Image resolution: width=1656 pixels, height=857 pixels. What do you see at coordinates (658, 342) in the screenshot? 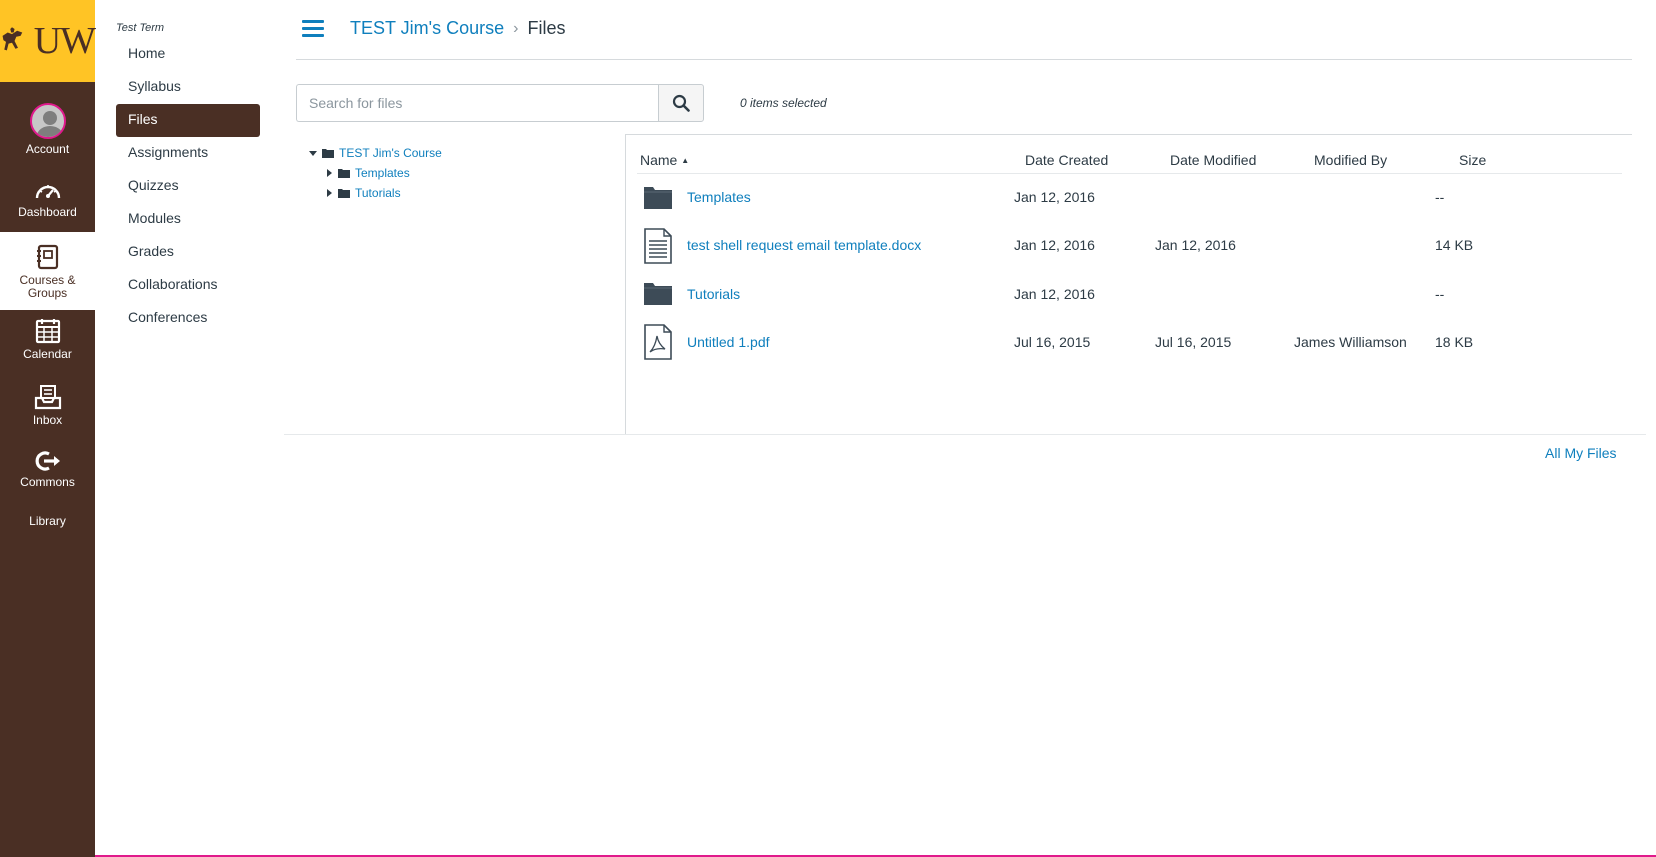
I see `pdf-icon` at bounding box center [658, 342].